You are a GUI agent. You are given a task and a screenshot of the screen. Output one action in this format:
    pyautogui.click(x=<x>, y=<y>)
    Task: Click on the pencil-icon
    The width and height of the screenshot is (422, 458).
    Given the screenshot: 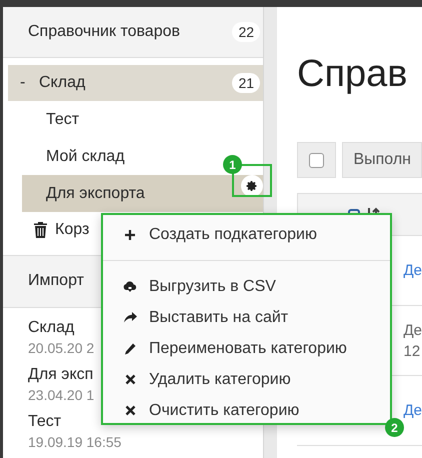 What is the action you would take?
    pyautogui.click(x=130, y=348)
    